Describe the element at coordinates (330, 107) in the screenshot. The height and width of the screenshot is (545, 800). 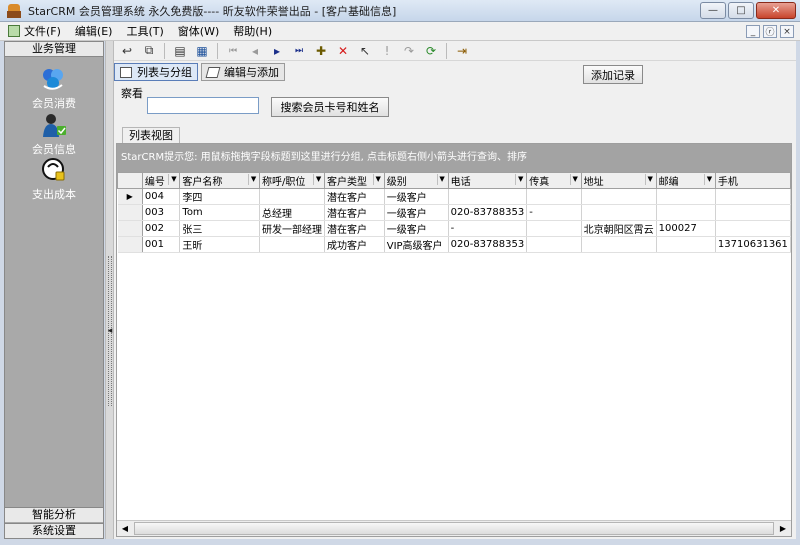
I see `search-member-button: 搜索会员卡号和姓名` at that location.